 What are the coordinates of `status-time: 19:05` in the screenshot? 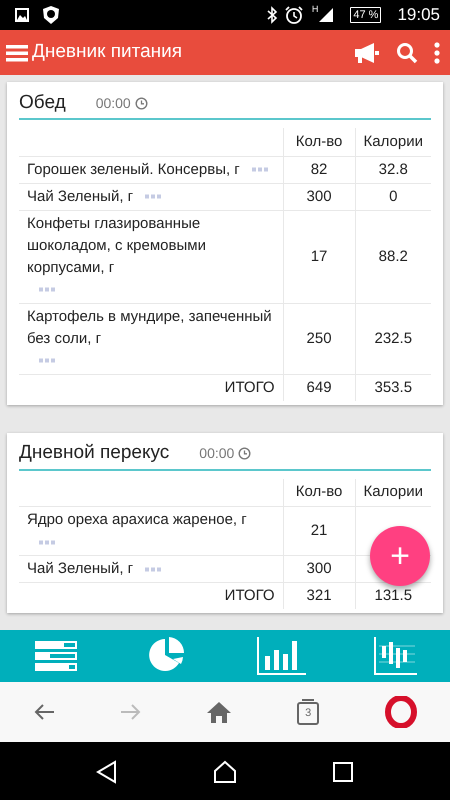 It's located at (418, 15).